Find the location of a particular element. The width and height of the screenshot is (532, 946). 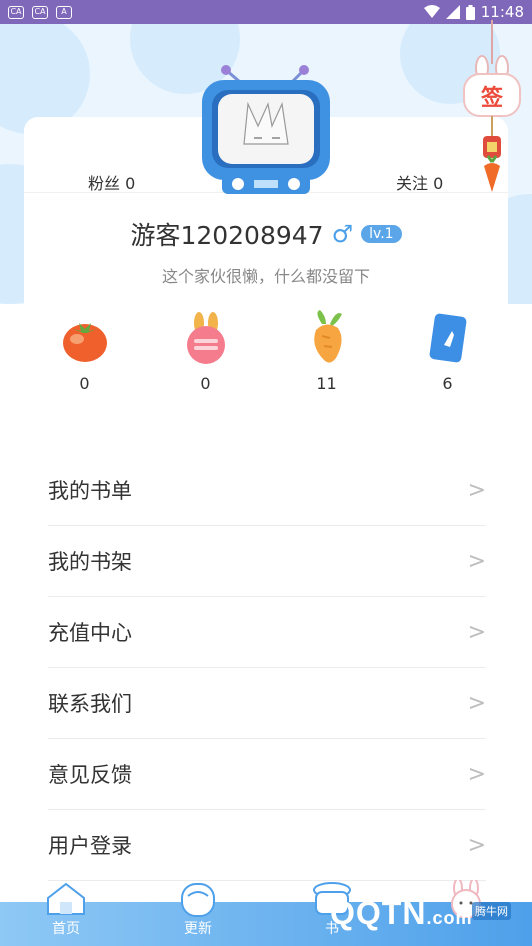

gender-male-icon: ♂ is located at coordinates (342, 234).